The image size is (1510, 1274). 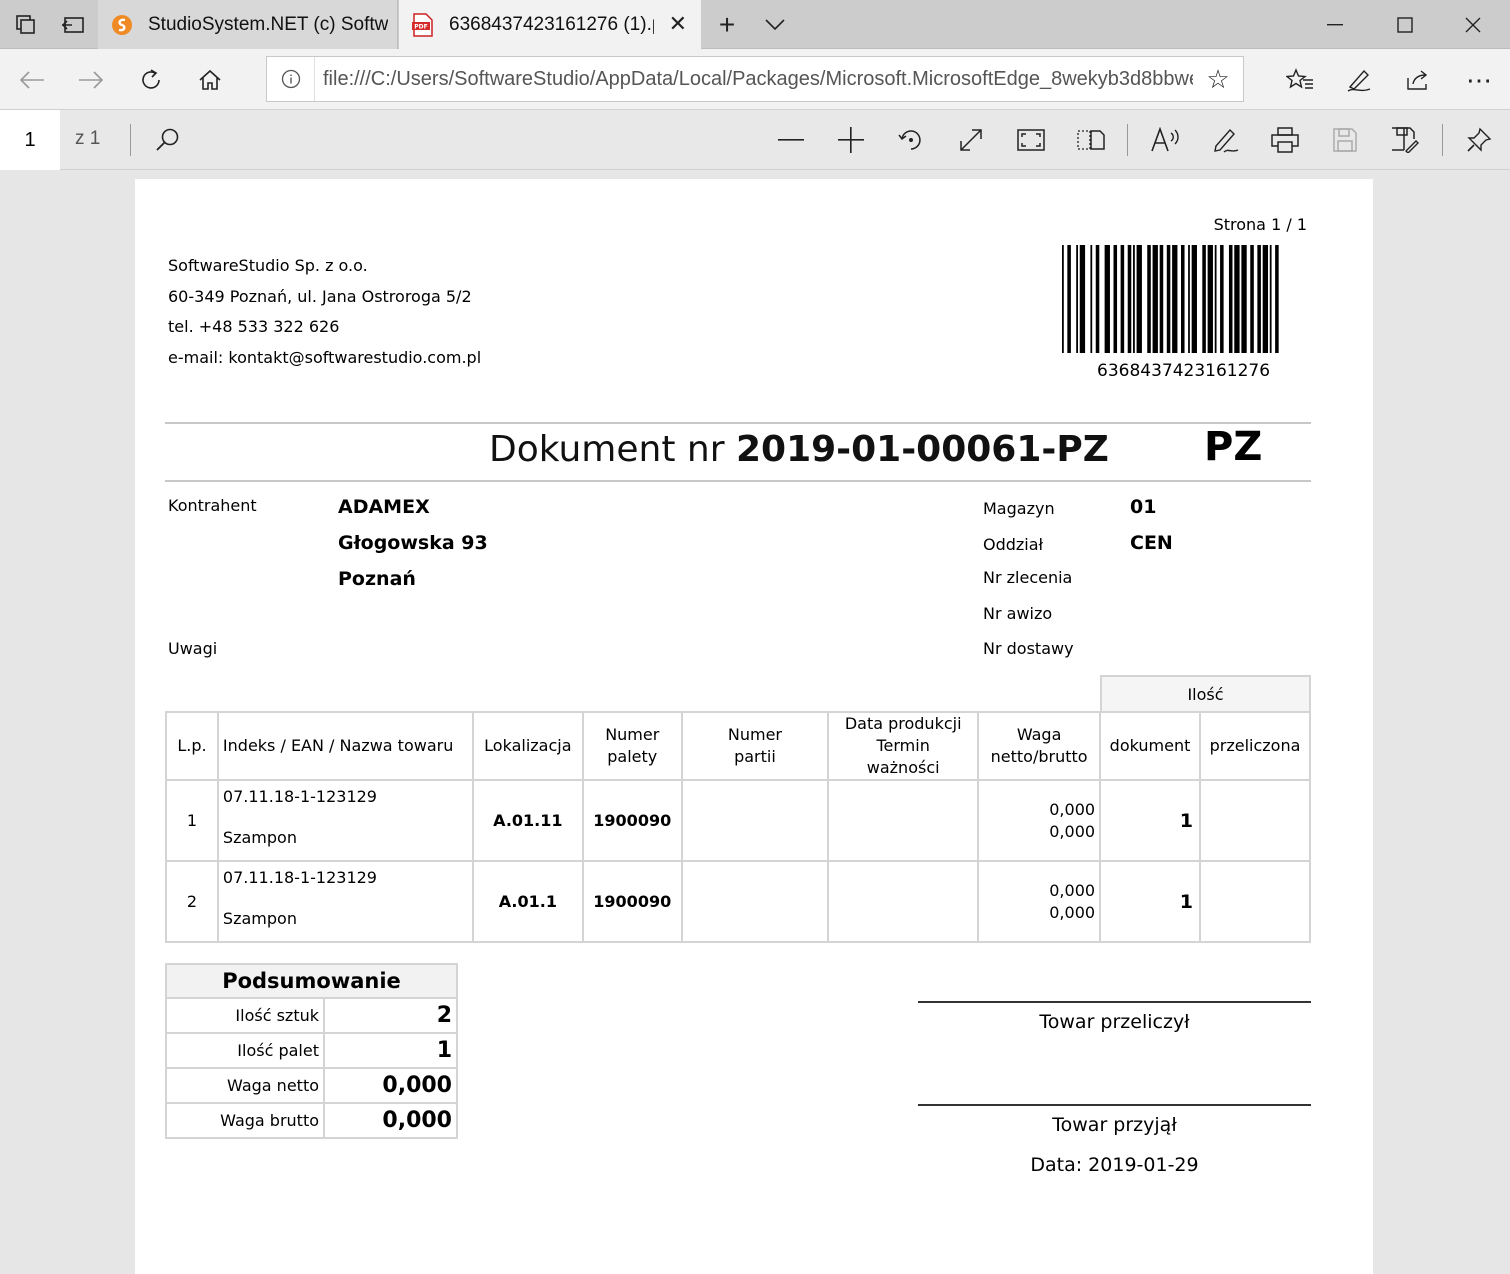 What do you see at coordinates (851, 140) in the screenshot?
I see `zoom-in-icon` at bounding box center [851, 140].